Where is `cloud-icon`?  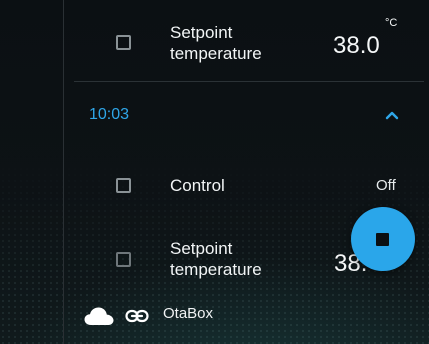
cloud-icon is located at coordinates (99, 316).